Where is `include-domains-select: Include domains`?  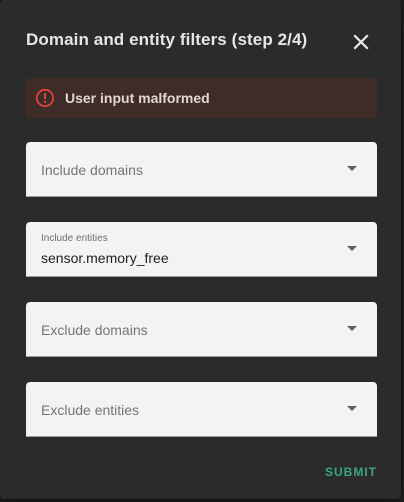 include-domains-select: Include domains is located at coordinates (201, 169).